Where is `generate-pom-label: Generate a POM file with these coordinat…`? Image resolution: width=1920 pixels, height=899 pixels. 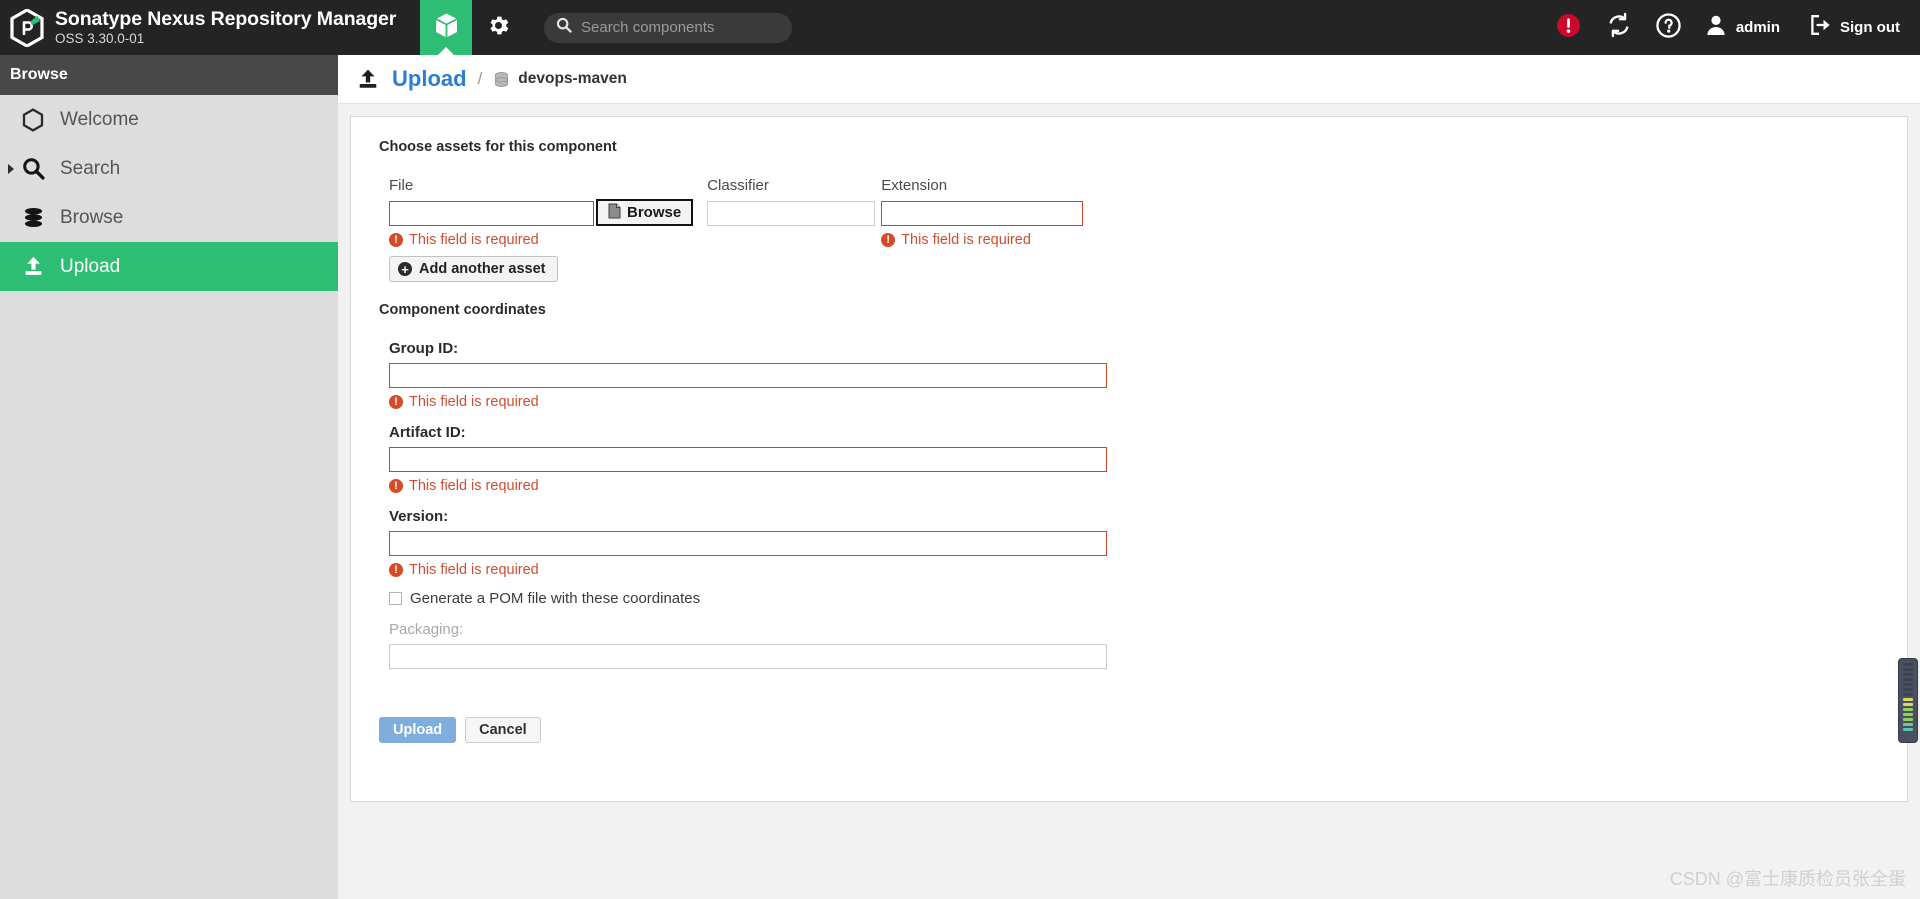 generate-pom-label: Generate a POM file with these coordinat… is located at coordinates (555, 598).